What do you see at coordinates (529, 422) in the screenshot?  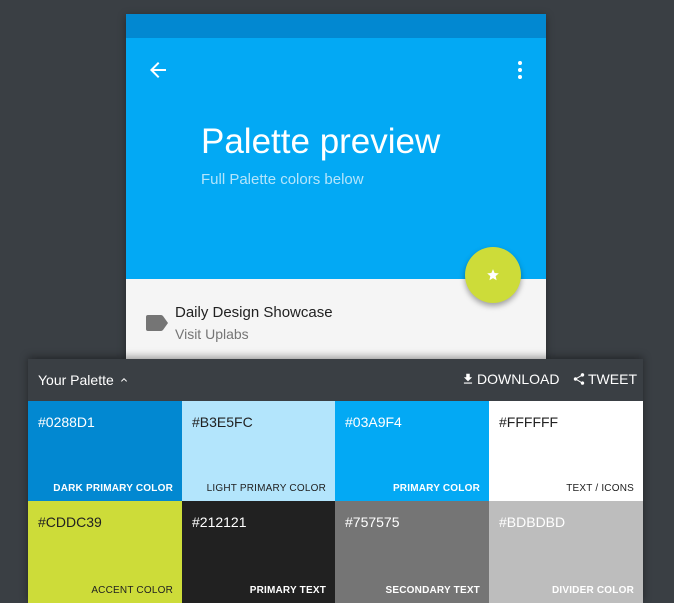 I see `swatch-hex: #FFFFFF` at bounding box center [529, 422].